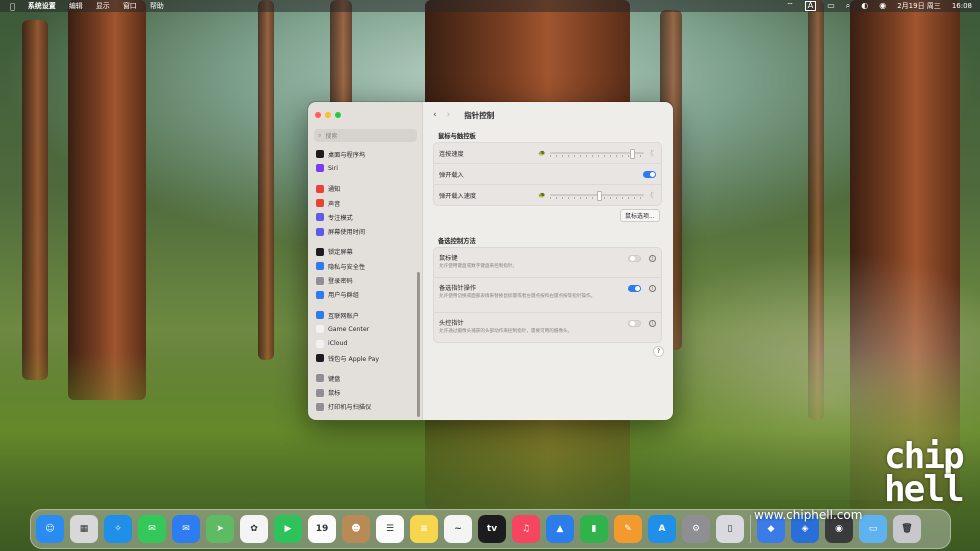 Image resolution: width=980 pixels, height=551 pixels. Describe the element at coordinates (362, 392) in the screenshot. I see `sidebar-item: 鼠标` at that location.